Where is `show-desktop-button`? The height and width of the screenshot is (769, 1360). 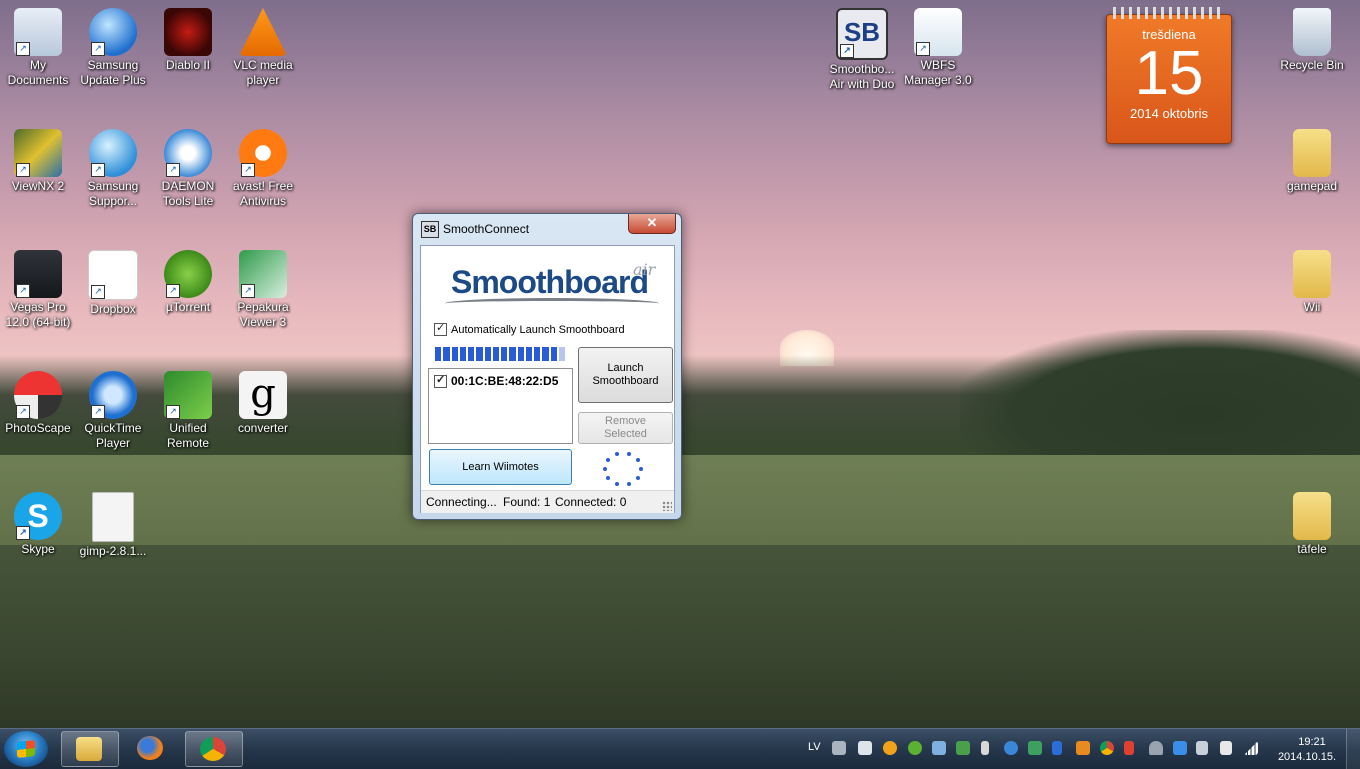 show-desktop-button is located at coordinates (1353, 749).